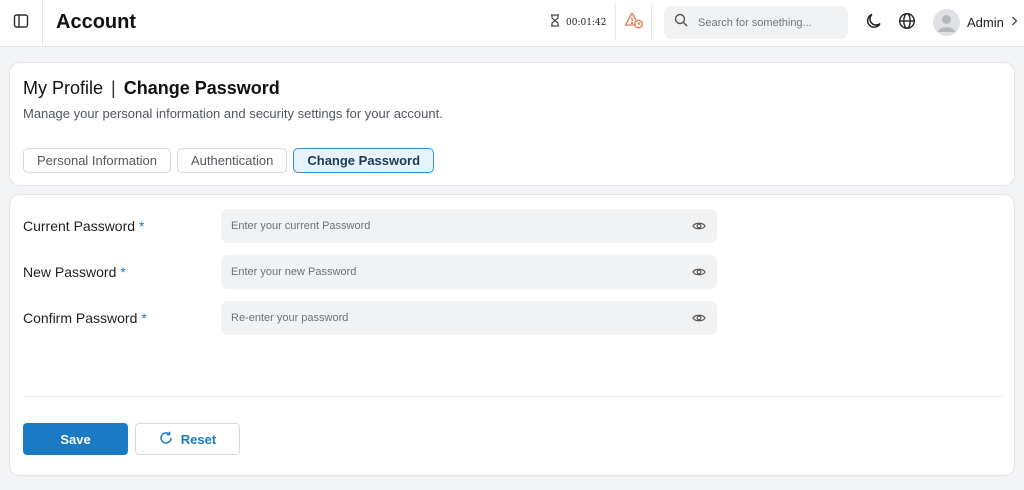 Image resolution: width=1024 pixels, height=490 pixels. What do you see at coordinates (513, 396) in the screenshot?
I see `form-divider` at bounding box center [513, 396].